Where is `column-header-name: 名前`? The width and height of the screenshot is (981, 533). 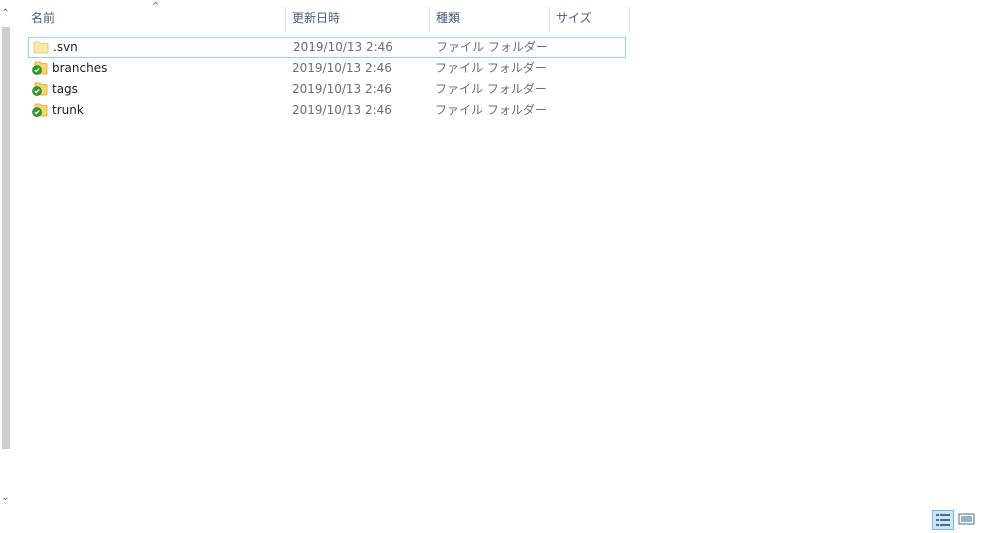
column-header-name: 名前 is located at coordinates (155, 19).